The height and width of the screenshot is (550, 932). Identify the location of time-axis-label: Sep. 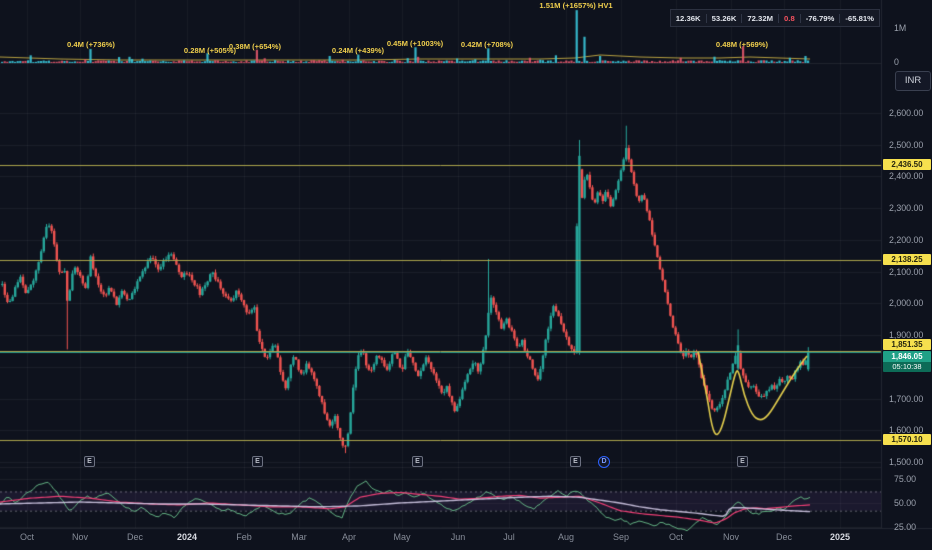
(621, 537).